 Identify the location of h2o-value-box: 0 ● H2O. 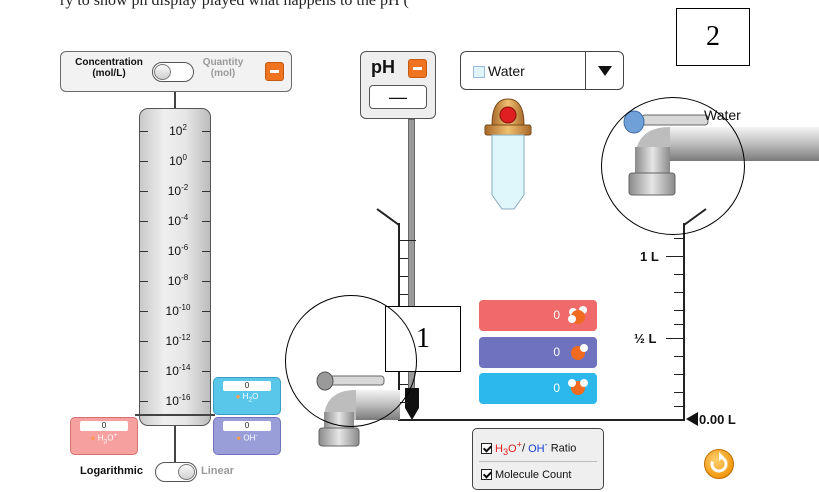
(247, 396).